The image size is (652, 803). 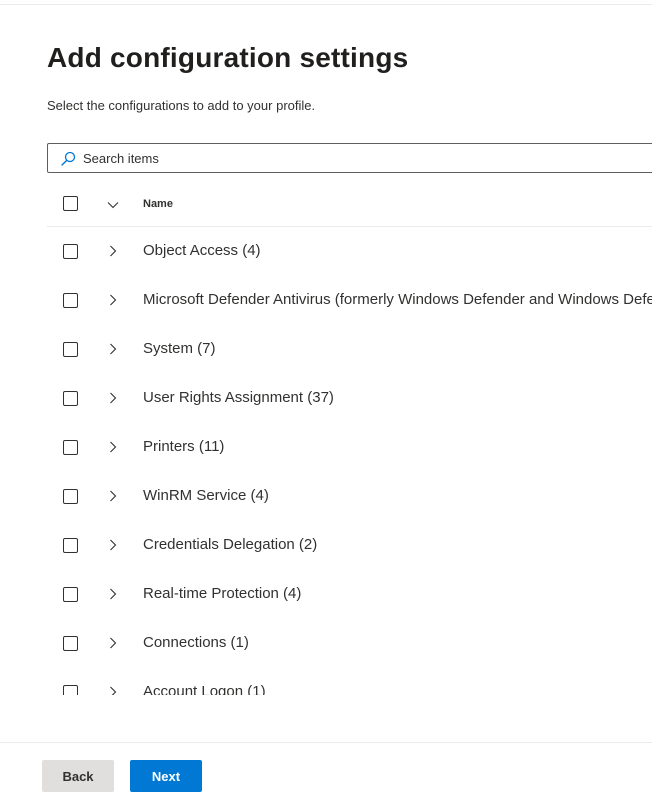 I want to click on top-divider, so click(x=326, y=4).